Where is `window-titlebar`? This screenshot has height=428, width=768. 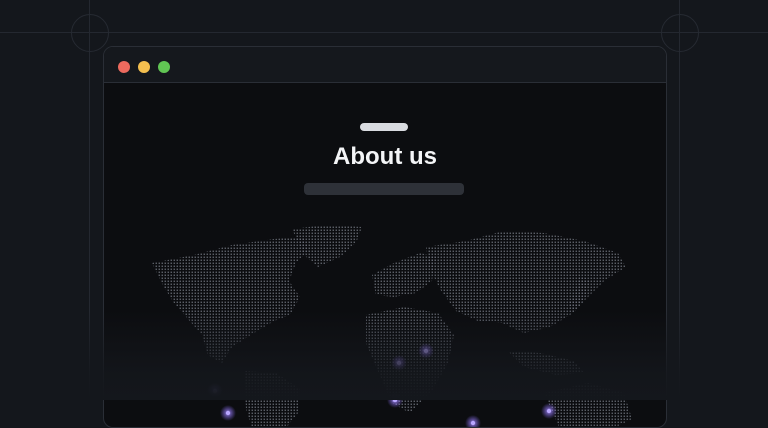
window-titlebar is located at coordinates (385, 65).